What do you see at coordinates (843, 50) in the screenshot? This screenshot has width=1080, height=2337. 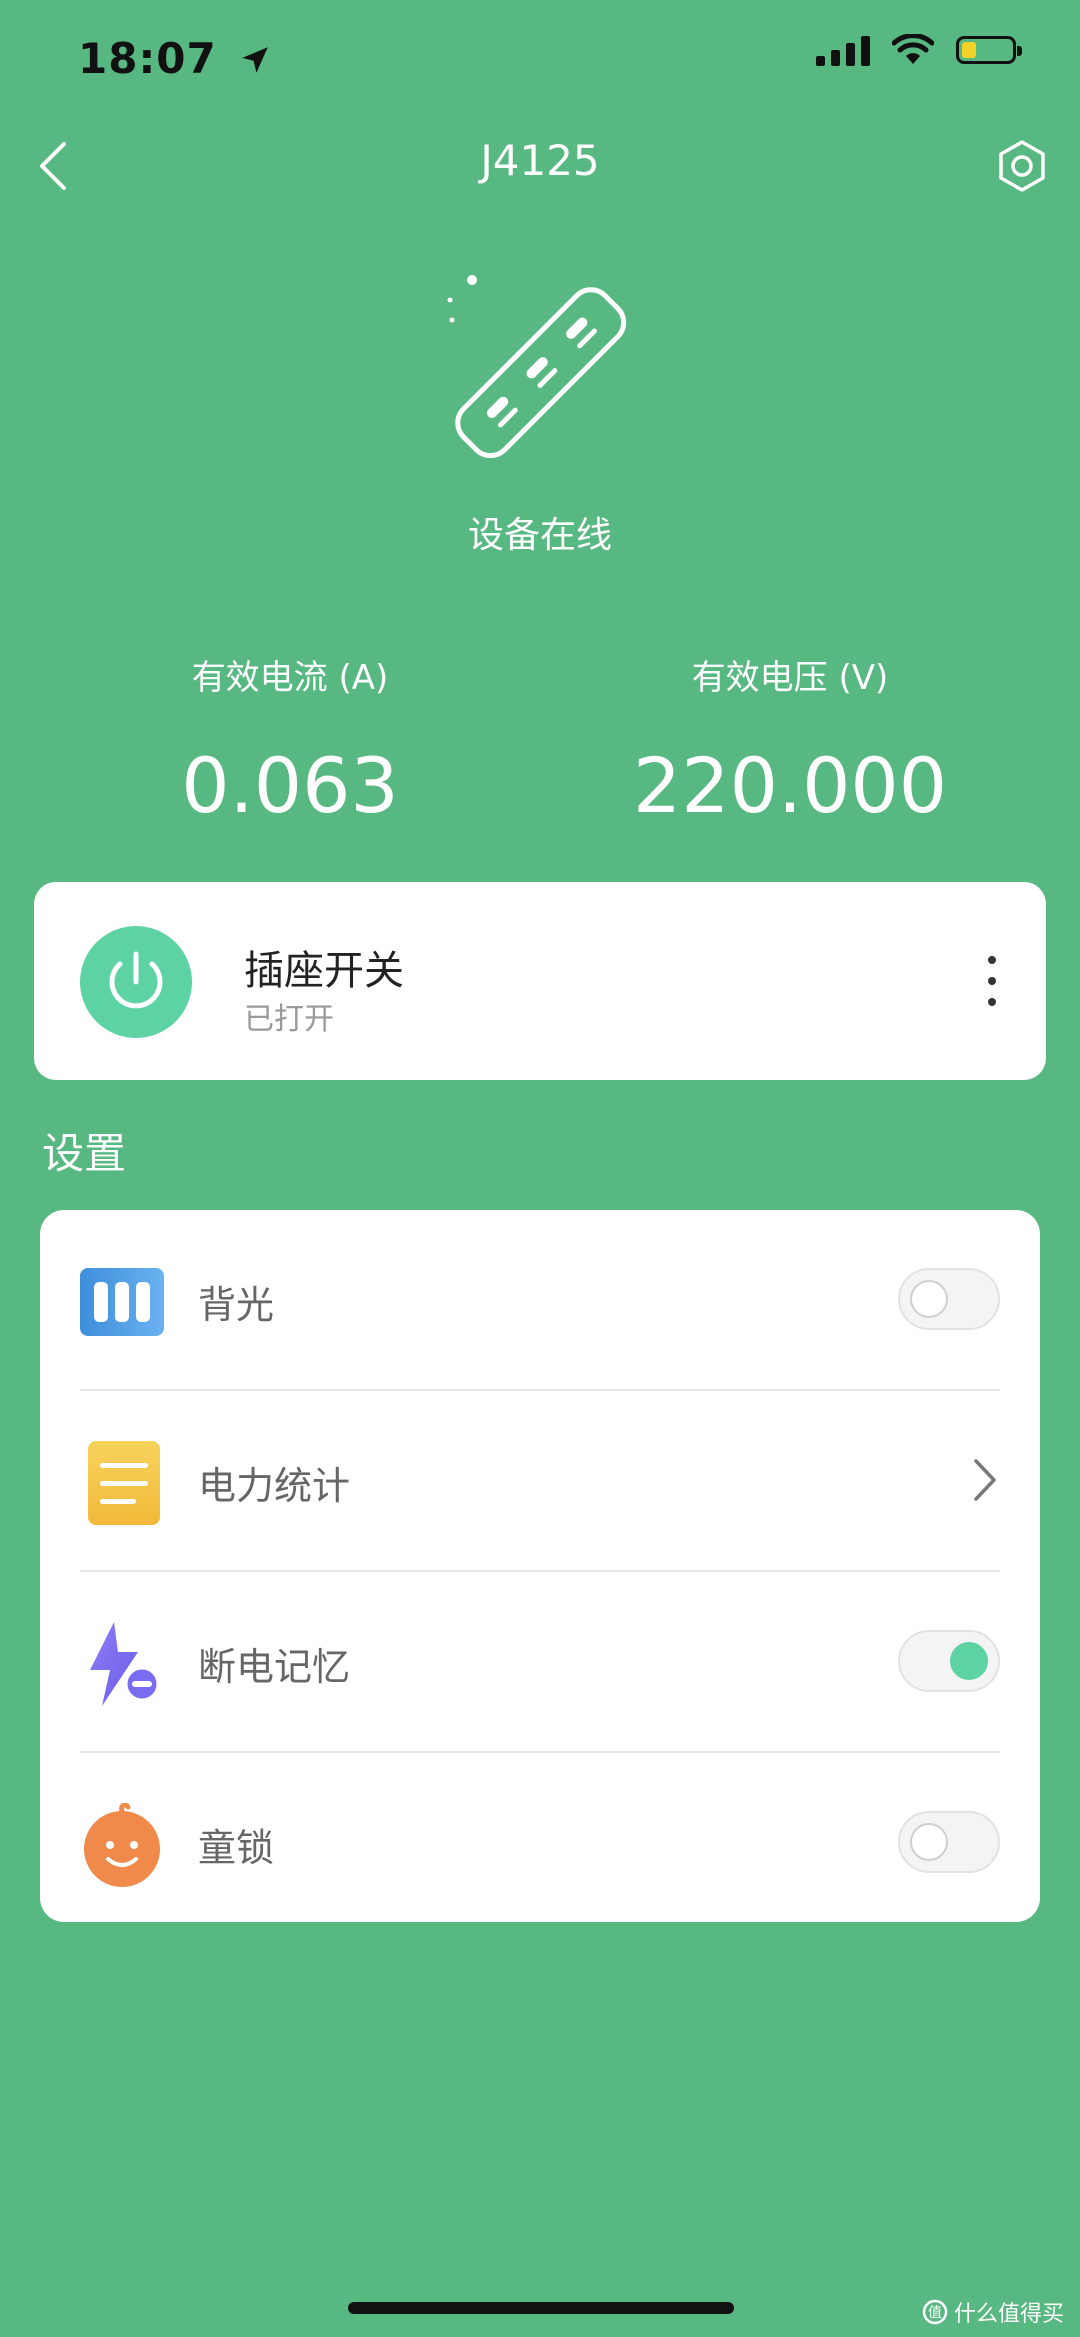 I see `cellular-signal-icon` at bounding box center [843, 50].